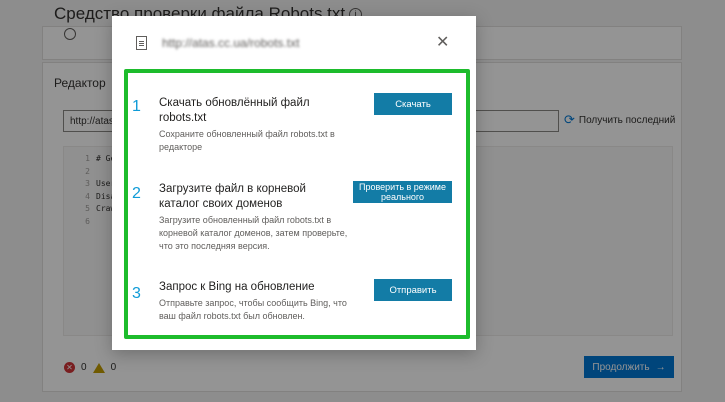 Image resolution: width=725 pixels, height=402 pixels. I want to click on step-title: Скачать обновлённый файл robots.txt, so click(234, 110).